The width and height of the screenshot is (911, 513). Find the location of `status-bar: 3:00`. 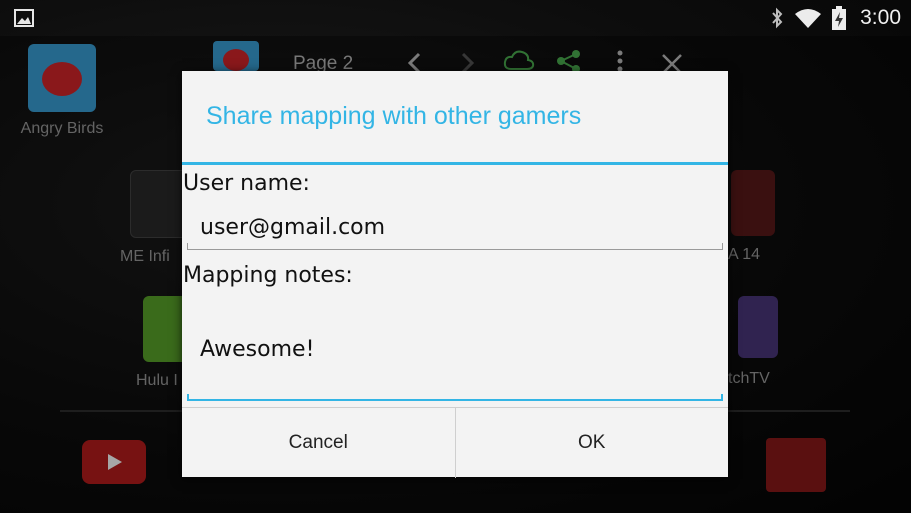

status-bar: 3:00 is located at coordinates (455, 18).